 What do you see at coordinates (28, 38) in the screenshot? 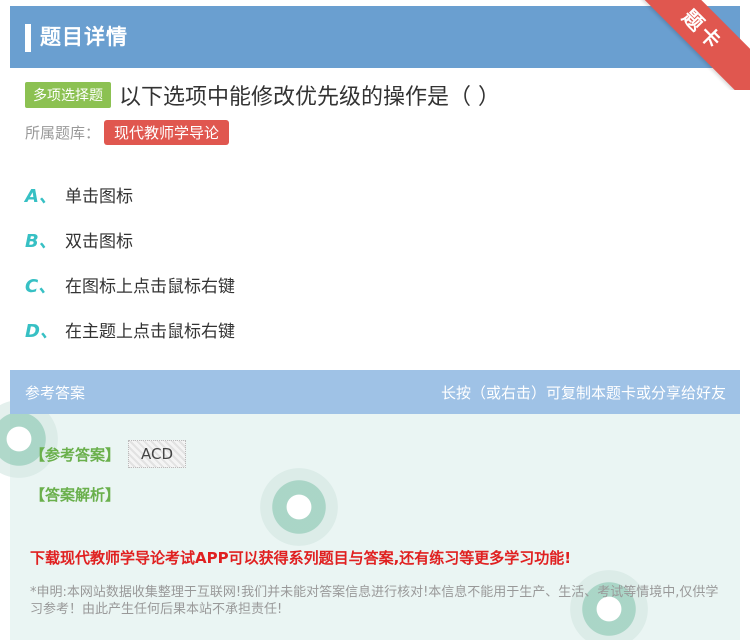
I see `header-accent-bar` at bounding box center [28, 38].